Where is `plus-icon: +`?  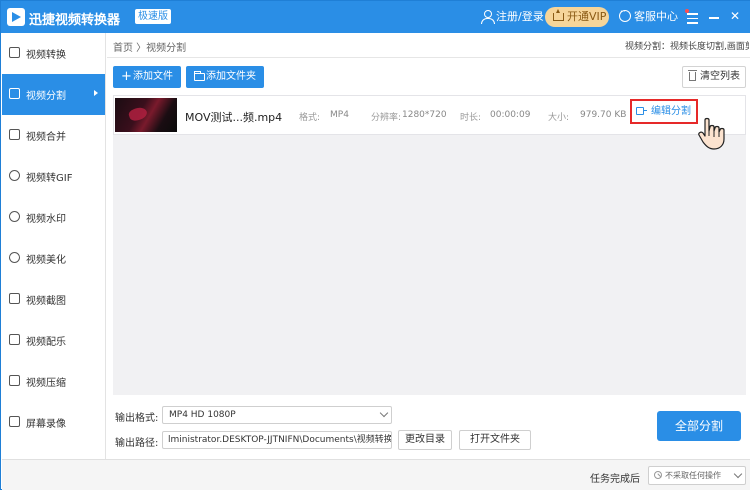 plus-icon: + is located at coordinates (126, 76).